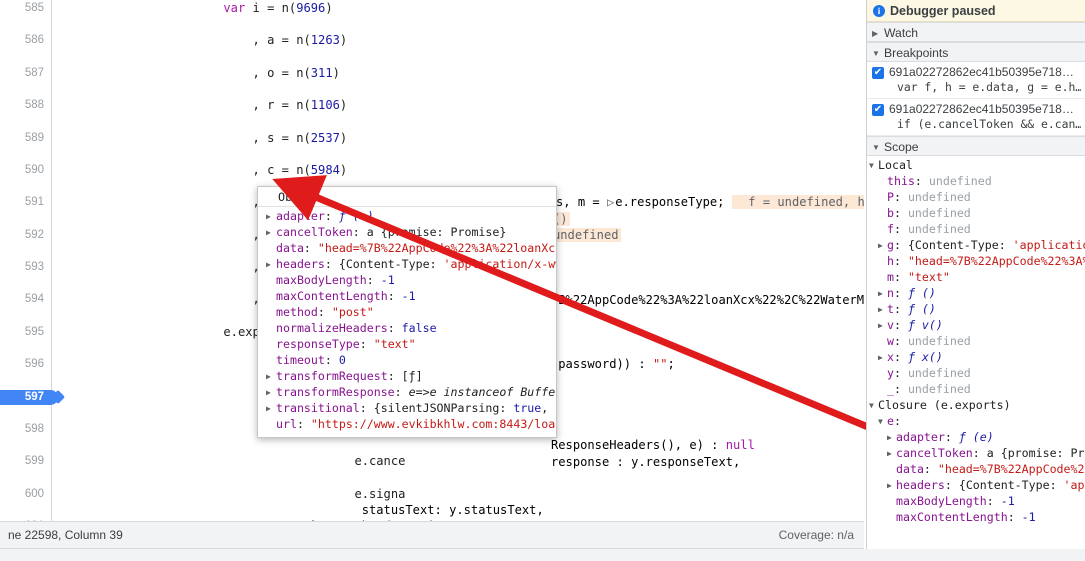 Image resolution: width=1085 pixels, height=561 pixels. Describe the element at coordinates (976, 325) in the screenshot. I see `scope-row: ▶ v: ƒ v()` at that location.